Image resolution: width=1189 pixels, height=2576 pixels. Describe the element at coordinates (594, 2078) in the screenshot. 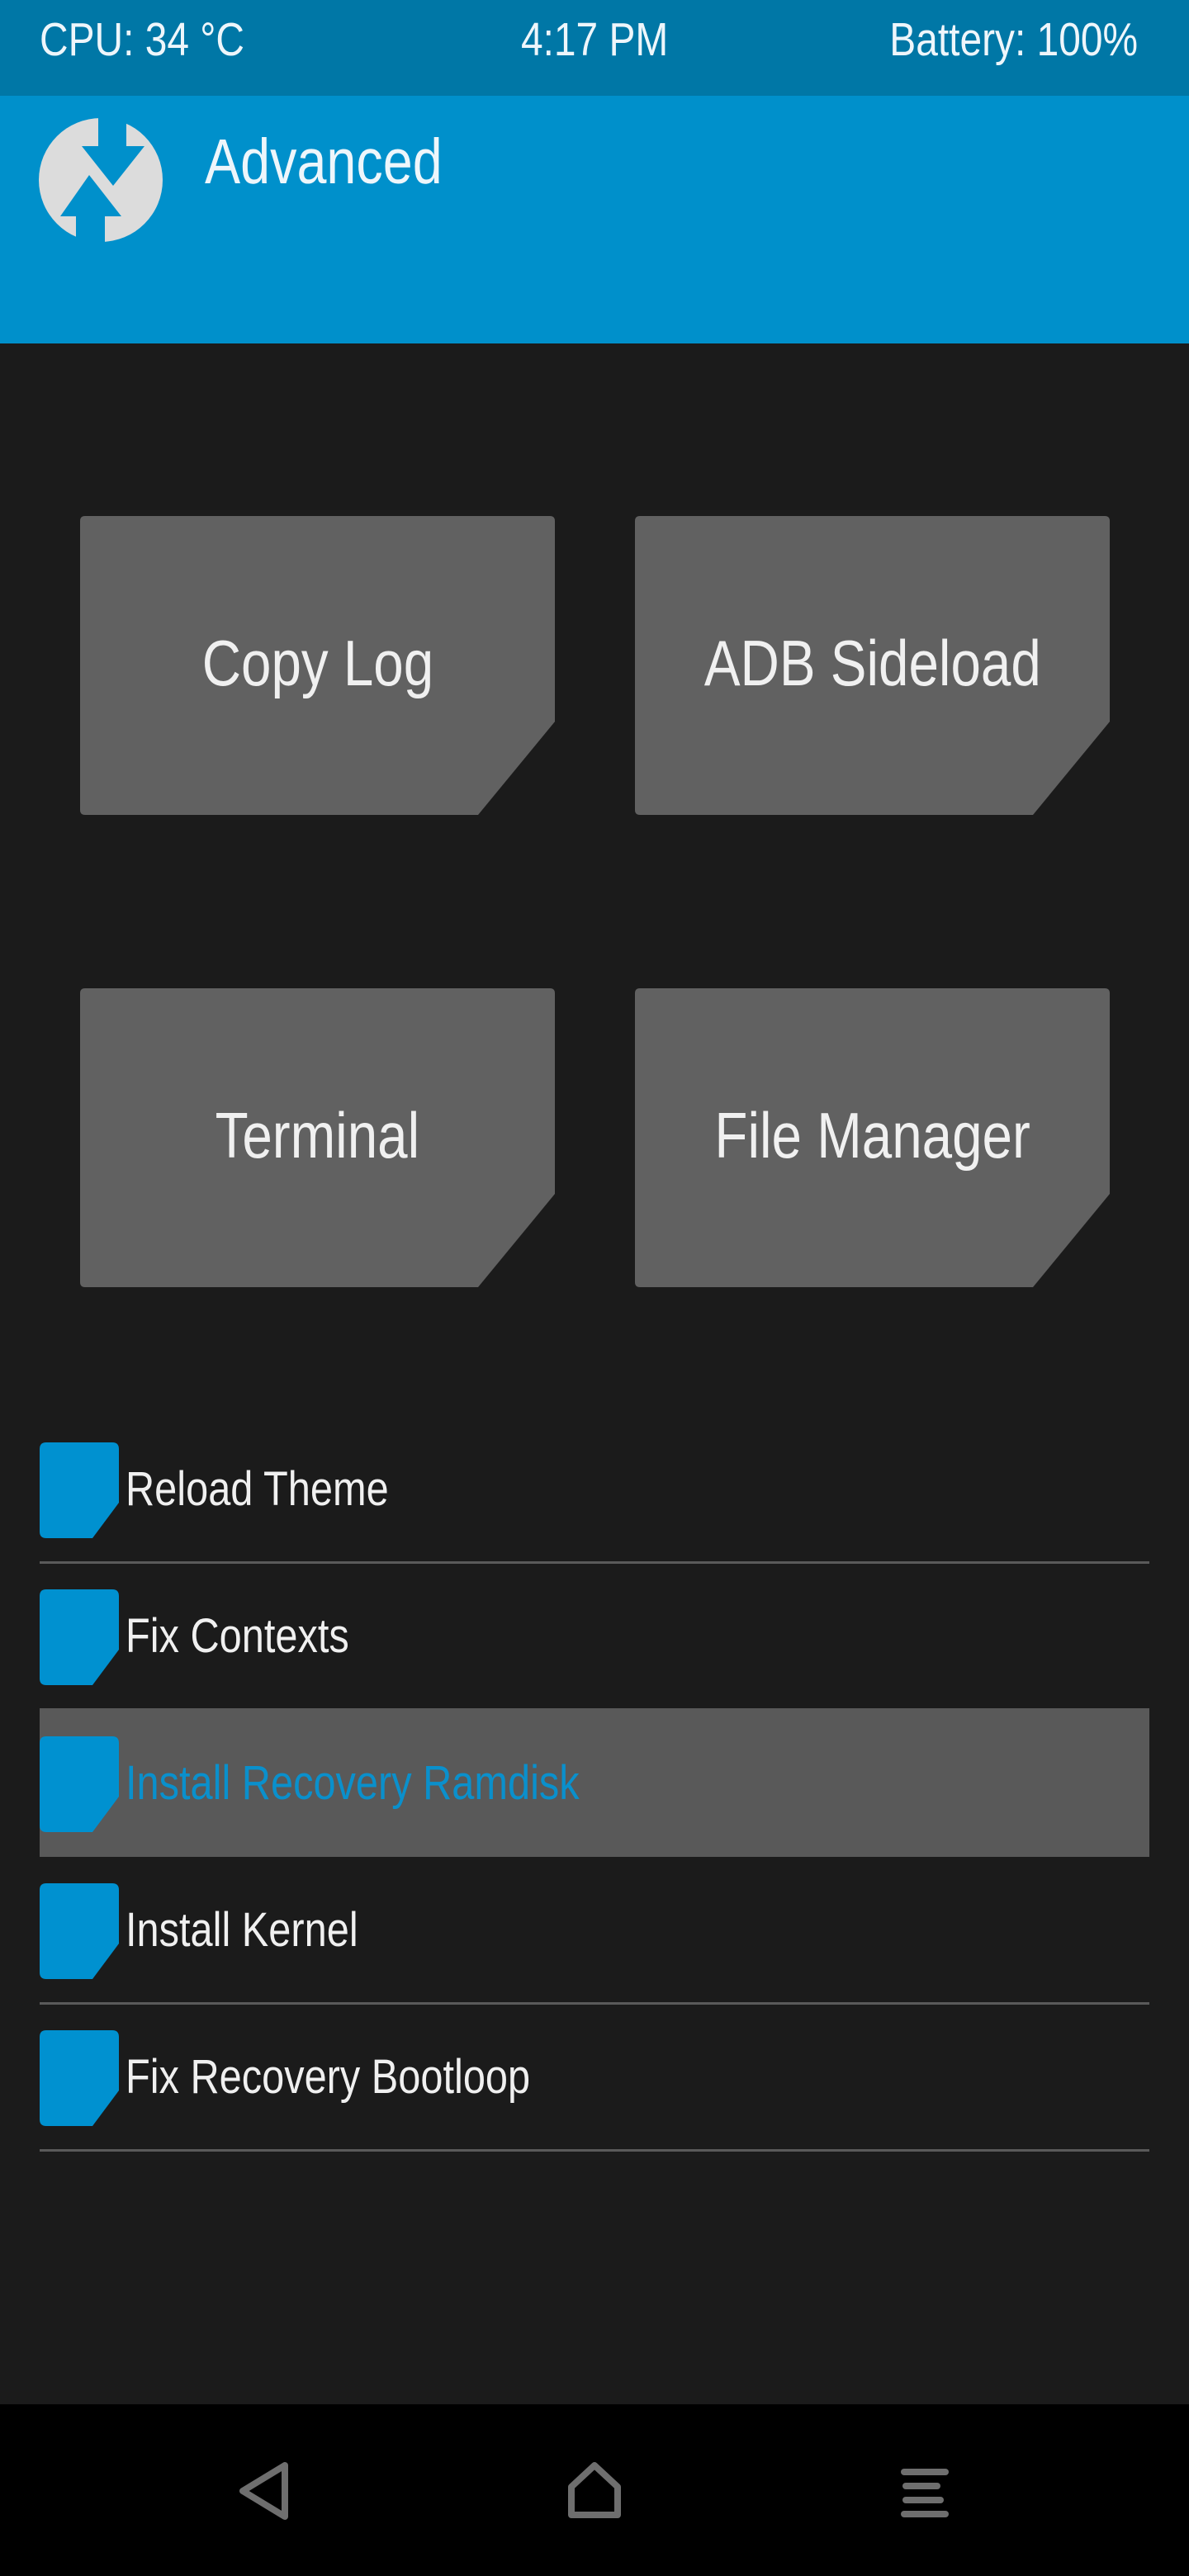

I see `option-fix-recovery-bootloop: Fix Recovery Bootloop` at that location.